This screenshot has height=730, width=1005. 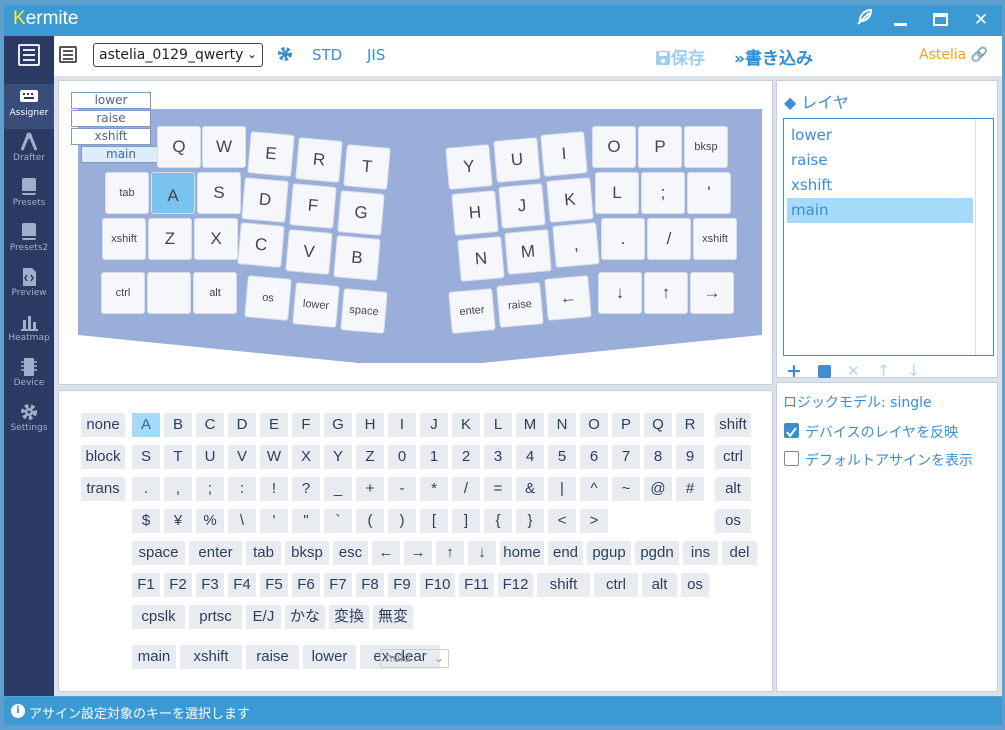 What do you see at coordinates (210, 489) in the screenshot?
I see `palette-key: ;` at bounding box center [210, 489].